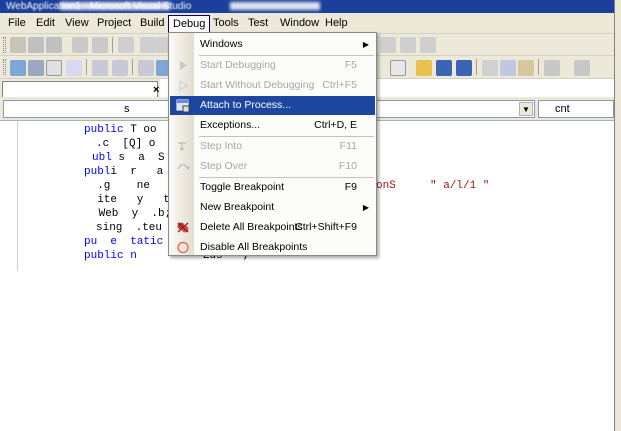 The image size is (621, 431). What do you see at coordinates (226, 23) in the screenshot?
I see `menu-tools: Tools` at bounding box center [226, 23].